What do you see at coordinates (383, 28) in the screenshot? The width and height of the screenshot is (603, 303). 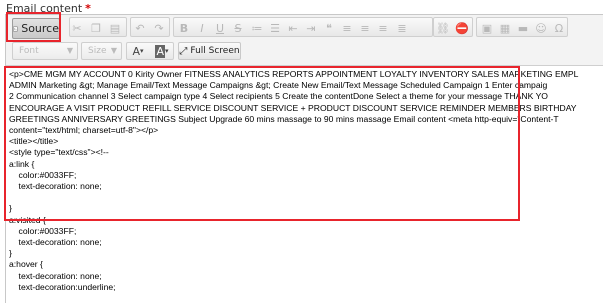 I see `align-right-icon: ≡` at bounding box center [383, 28].